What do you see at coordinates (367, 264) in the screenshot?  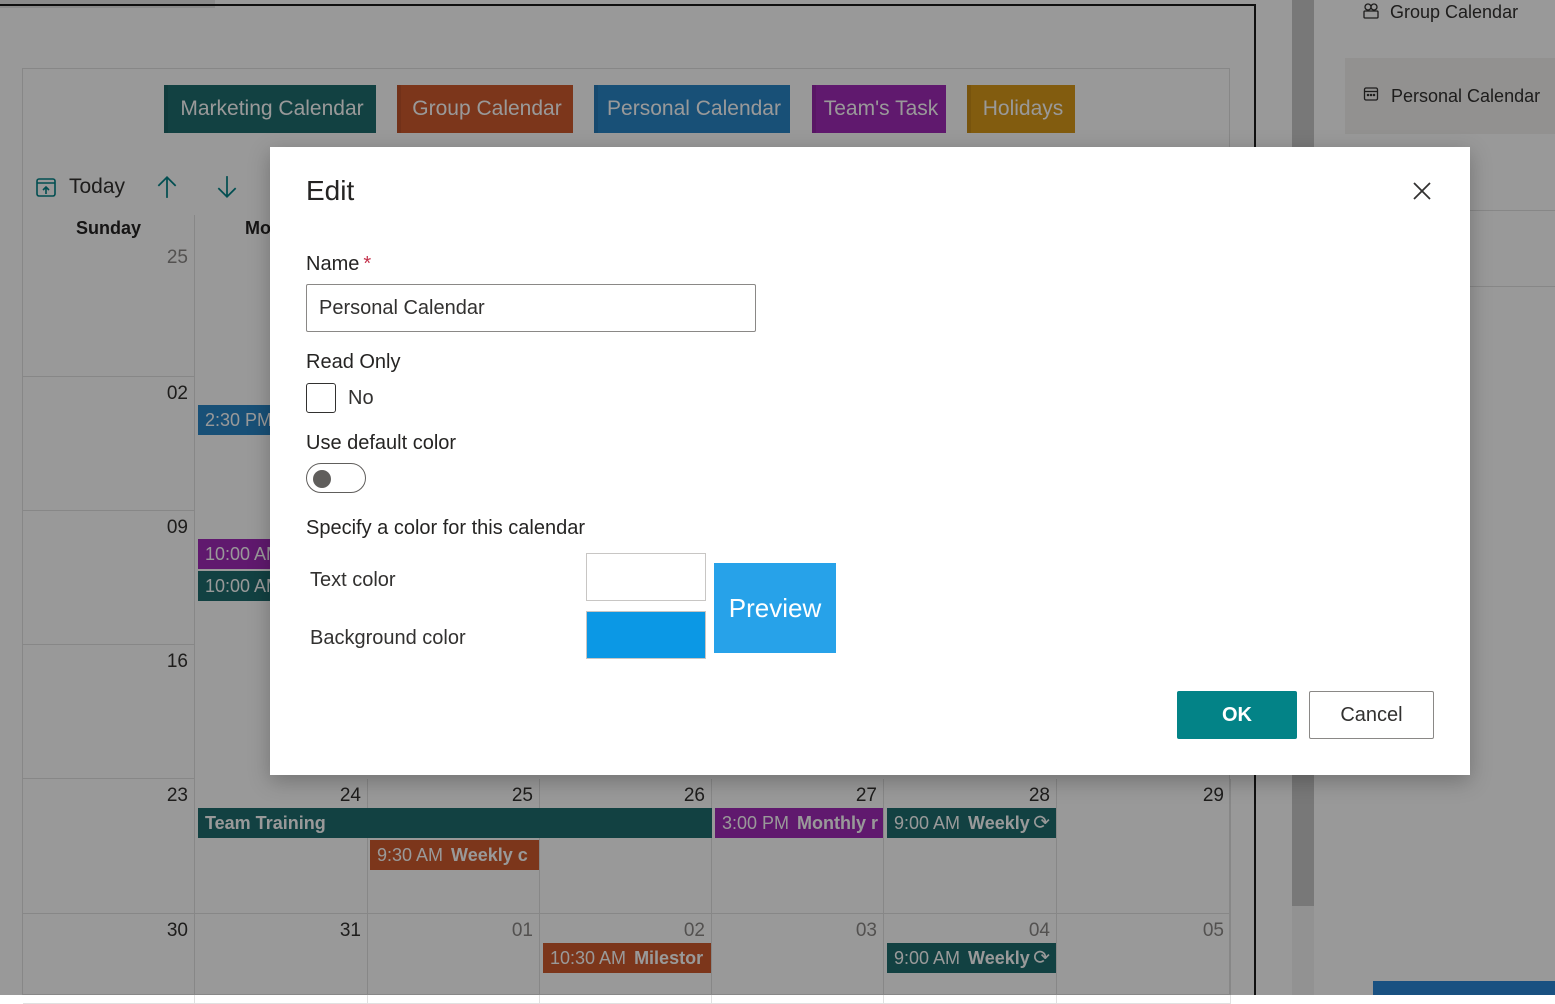 I see `required-mark: *` at bounding box center [367, 264].